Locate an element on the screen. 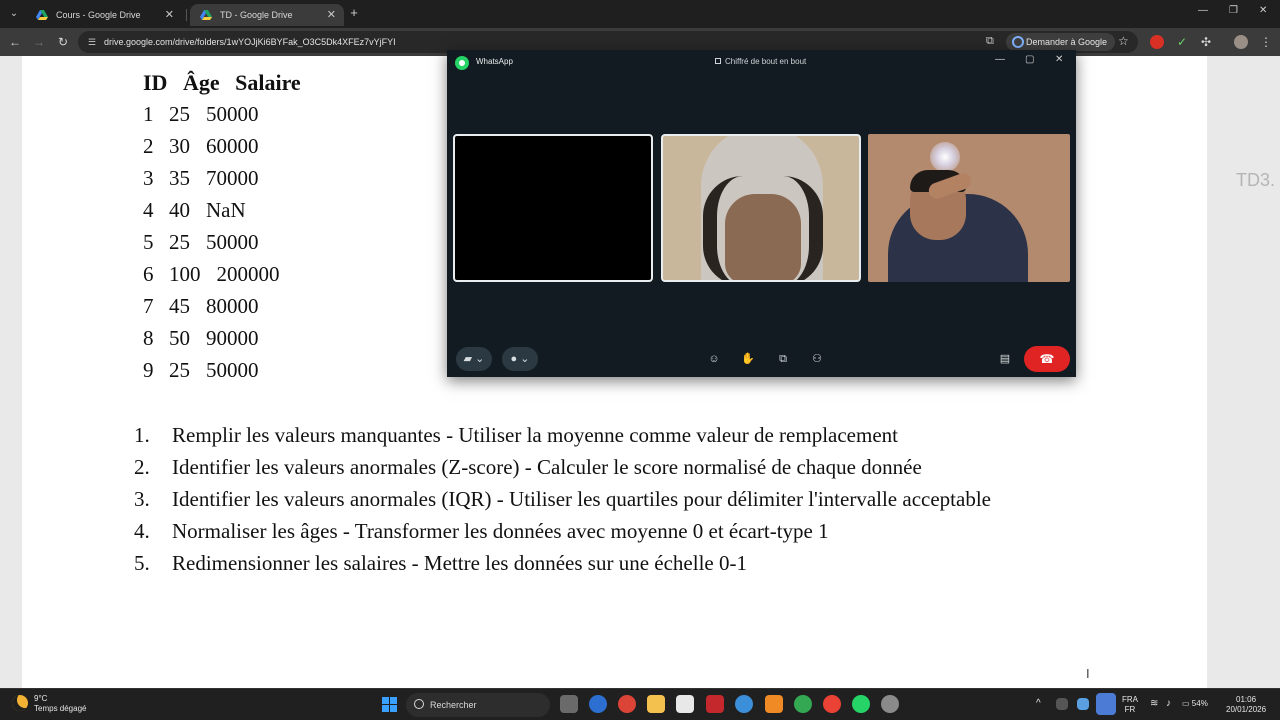 This screenshot has height=720, width=1280. microphone-tray-icon is located at coordinates (1106, 704).